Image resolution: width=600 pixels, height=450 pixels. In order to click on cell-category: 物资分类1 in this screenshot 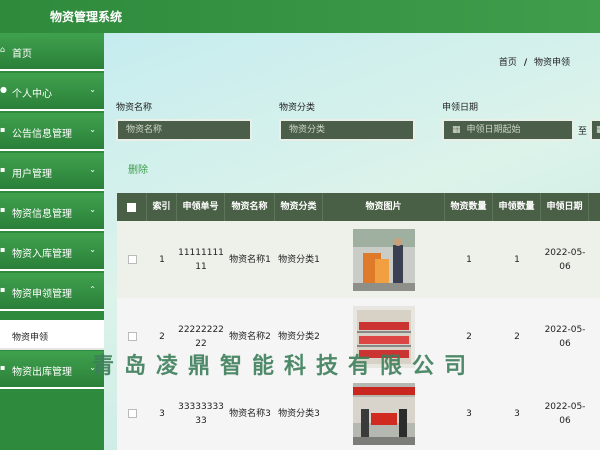, I will do `click(299, 259)`.